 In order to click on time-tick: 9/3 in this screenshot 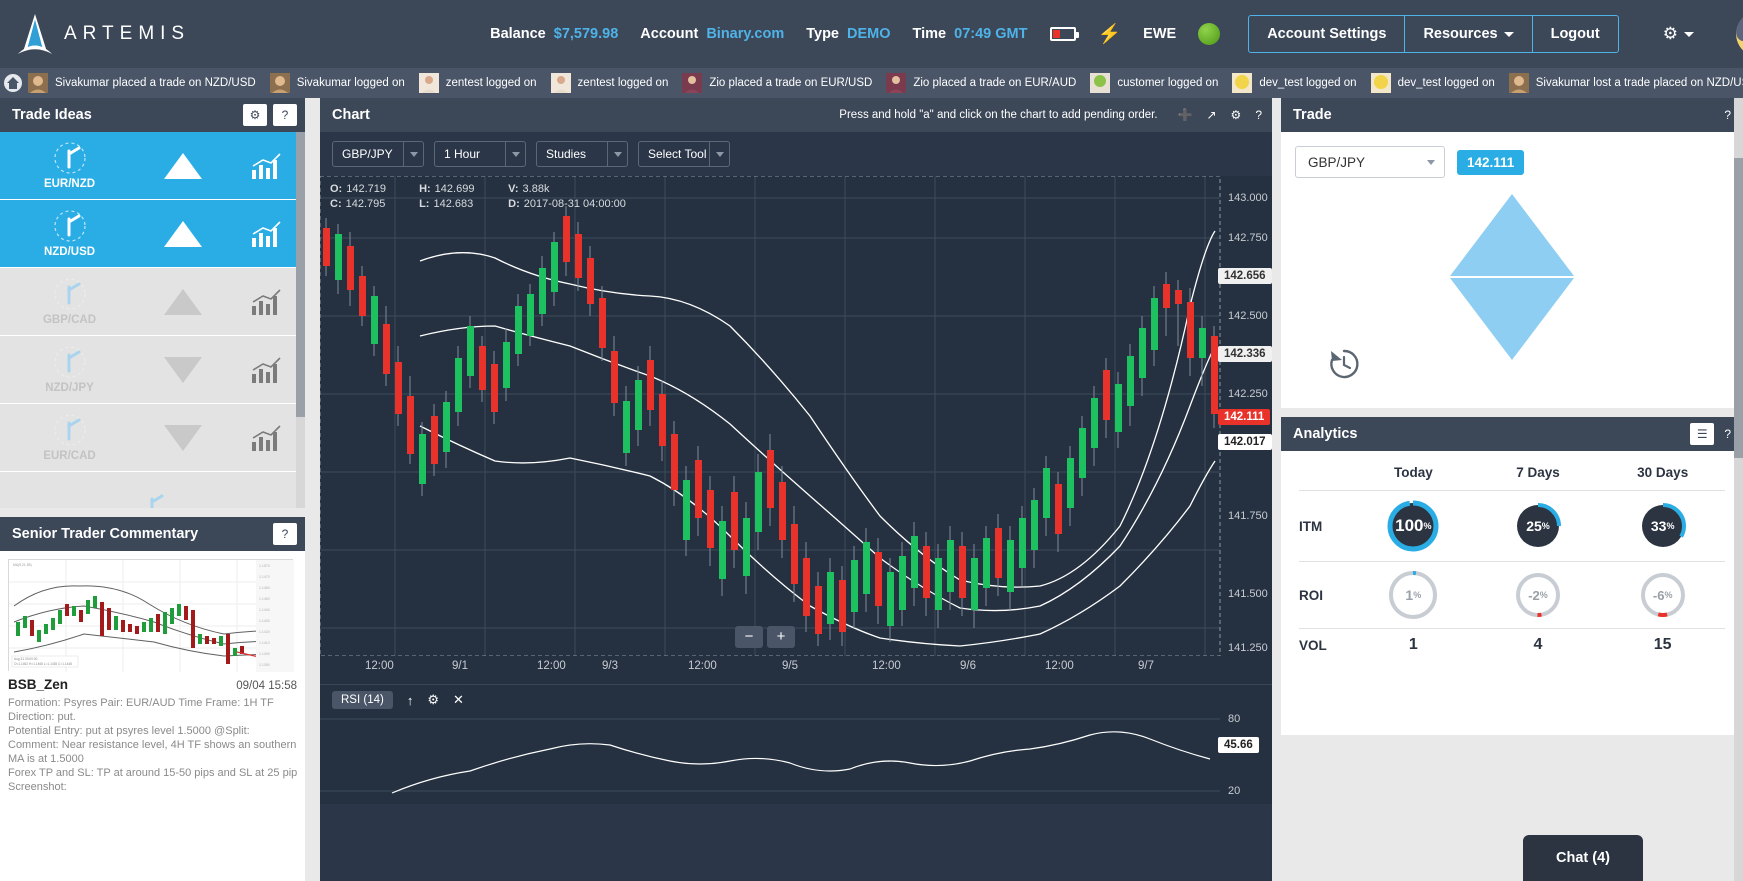, I will do `click(610, 666)`.